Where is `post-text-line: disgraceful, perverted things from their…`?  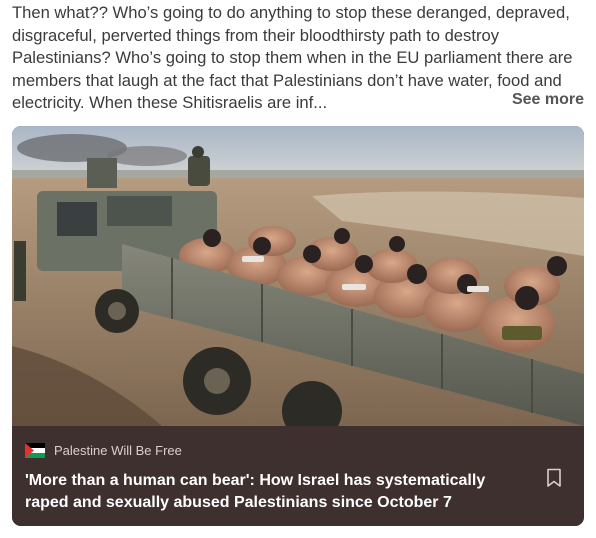 post-text-line: disgraceful, perverted things from their… is located at coordinates (255, 35).